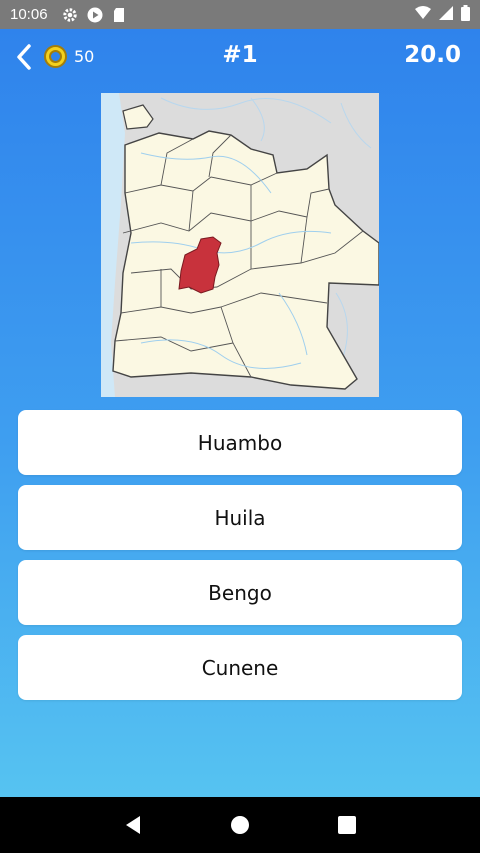  Describe the element at coordinates (465, 14) in the screenshot. I see `battery-icon` at that location.